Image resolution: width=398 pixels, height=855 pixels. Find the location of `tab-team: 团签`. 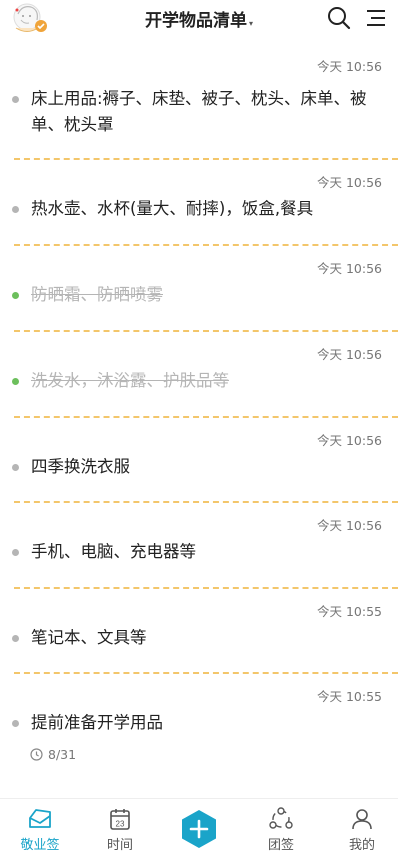

tab-team: 团签 is located at coordinates (281, 827).